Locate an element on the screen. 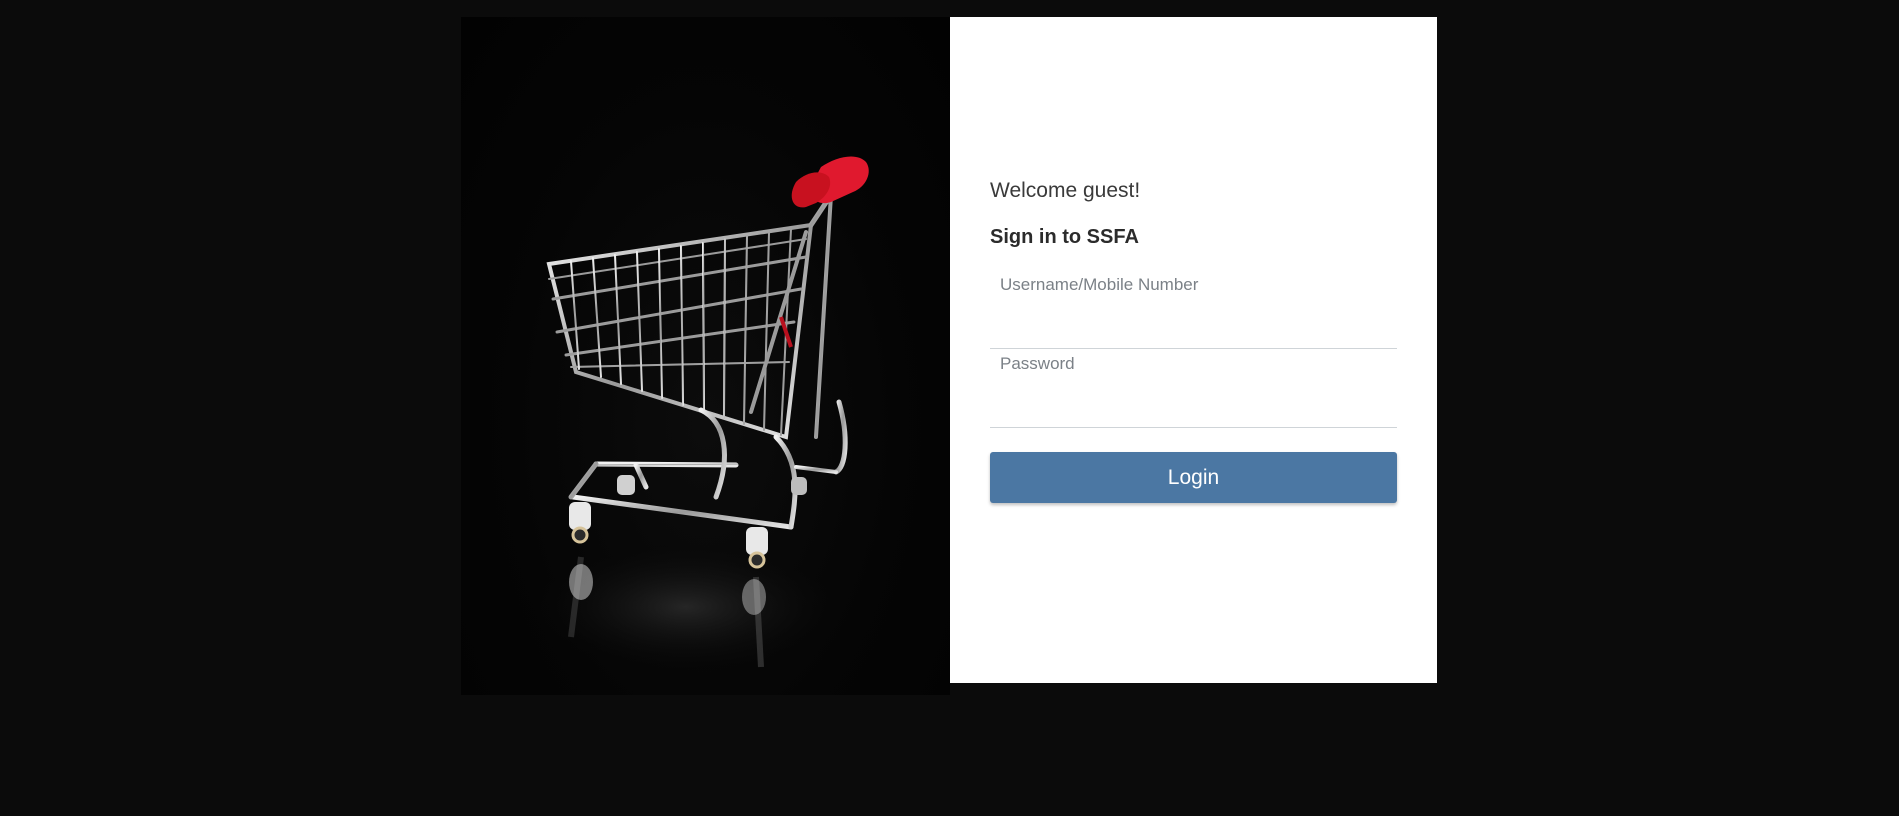  password-field: Password is located at coordinates (1193, 389).